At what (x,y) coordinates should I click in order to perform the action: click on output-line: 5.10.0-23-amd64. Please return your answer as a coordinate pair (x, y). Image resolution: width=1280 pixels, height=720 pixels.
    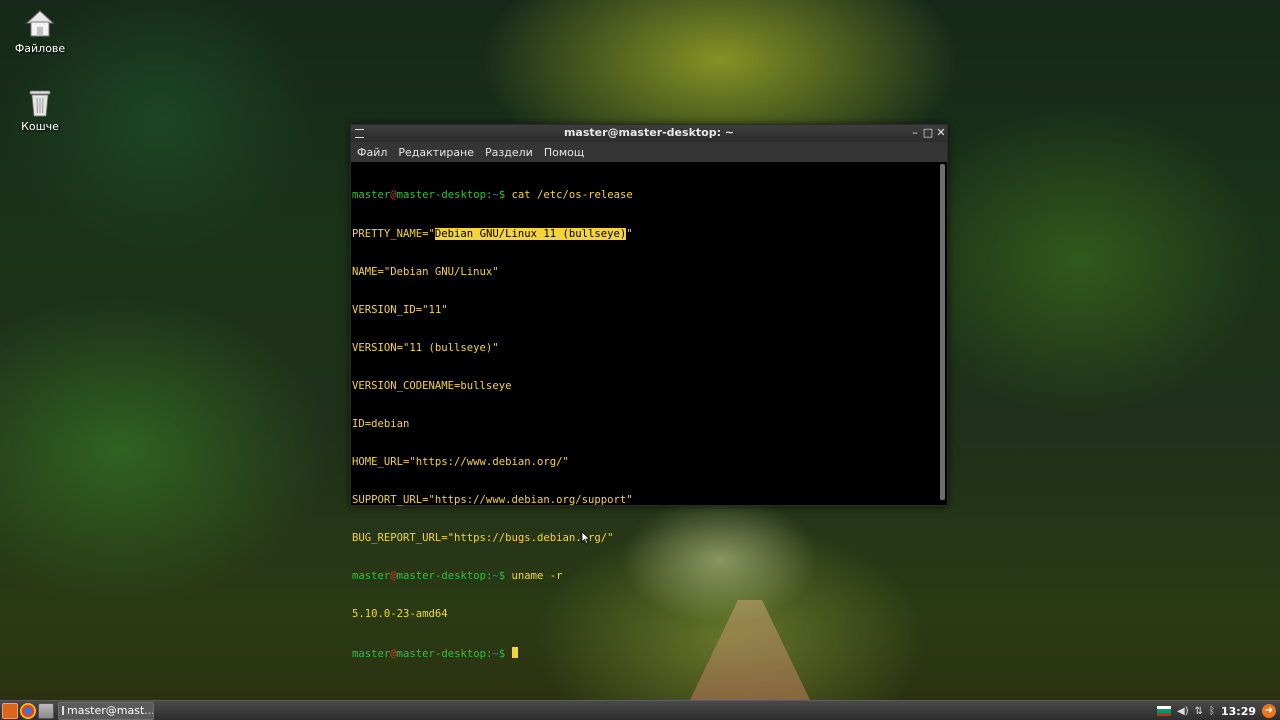
    Looking at the image, I should click on (400, 614).